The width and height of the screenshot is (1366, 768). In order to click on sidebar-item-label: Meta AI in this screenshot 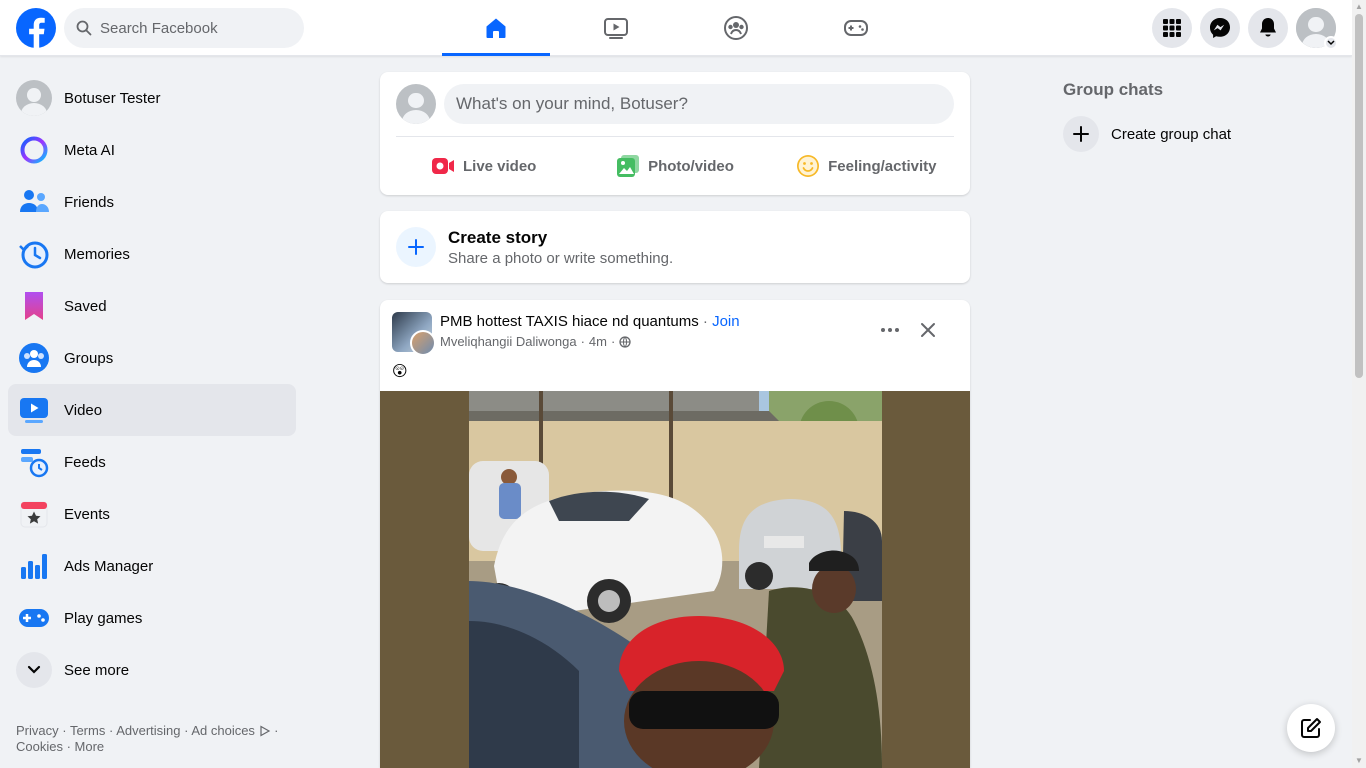, I will do `click(89, 150)`.